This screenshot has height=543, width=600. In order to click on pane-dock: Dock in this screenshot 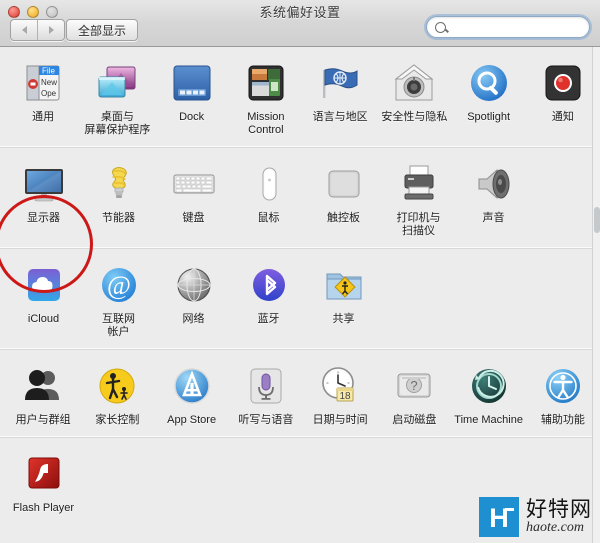, I will do `click(192, 96)`.